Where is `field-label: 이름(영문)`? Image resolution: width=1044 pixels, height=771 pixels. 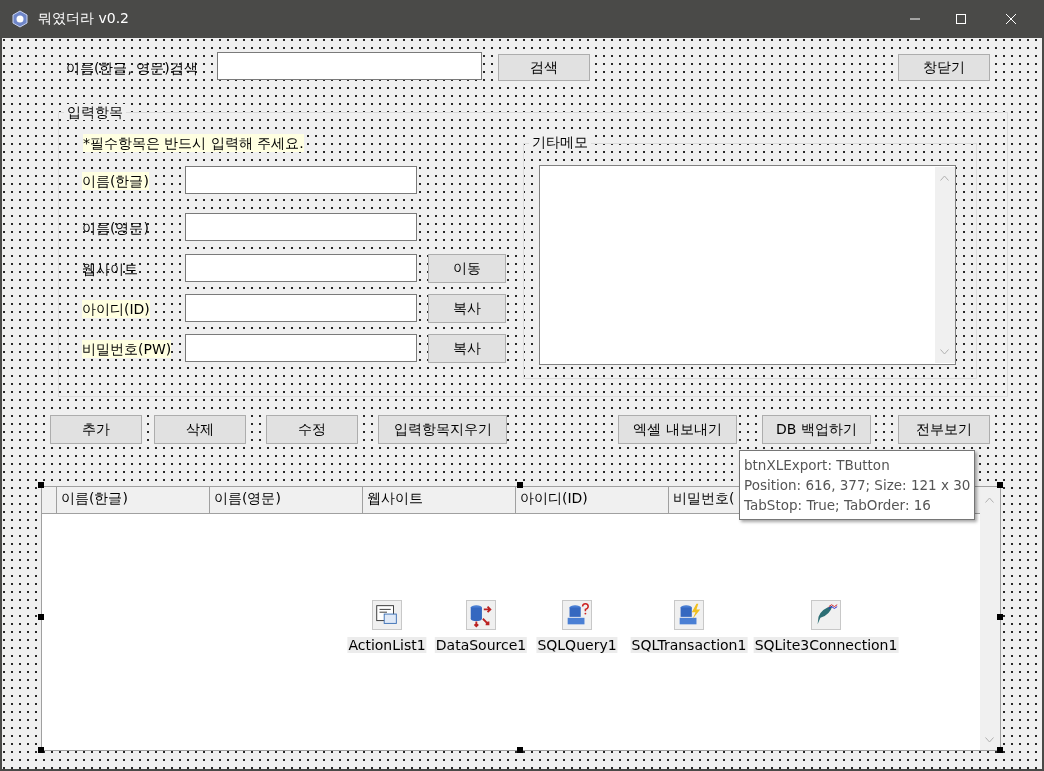
field-label: 이름(영문) is located at coordinates (115, 228).